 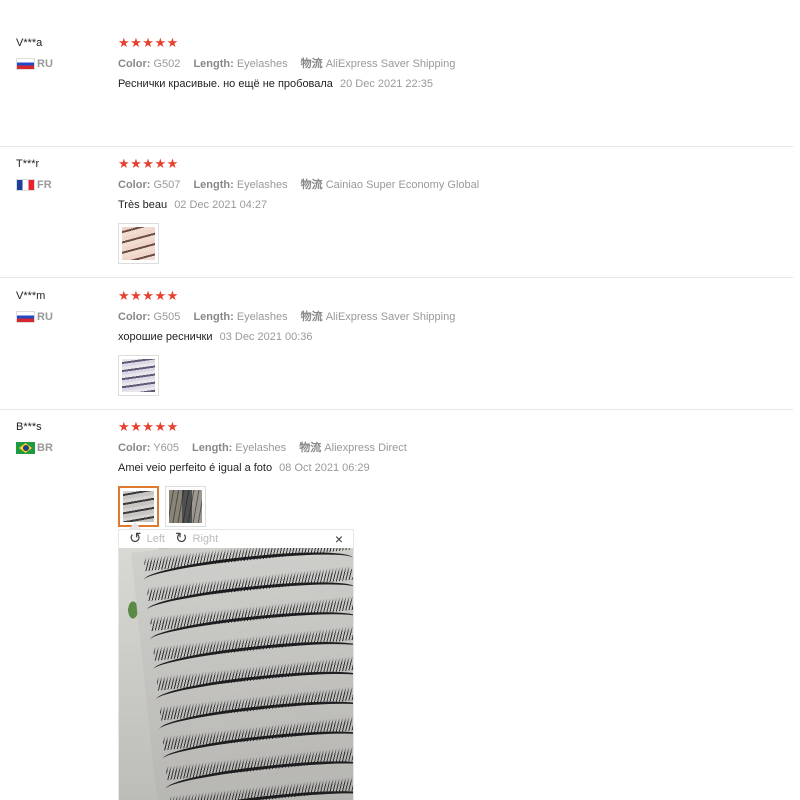 I want to click on logistics-value: Aliexpress Direct, so click(x=365, y=448).